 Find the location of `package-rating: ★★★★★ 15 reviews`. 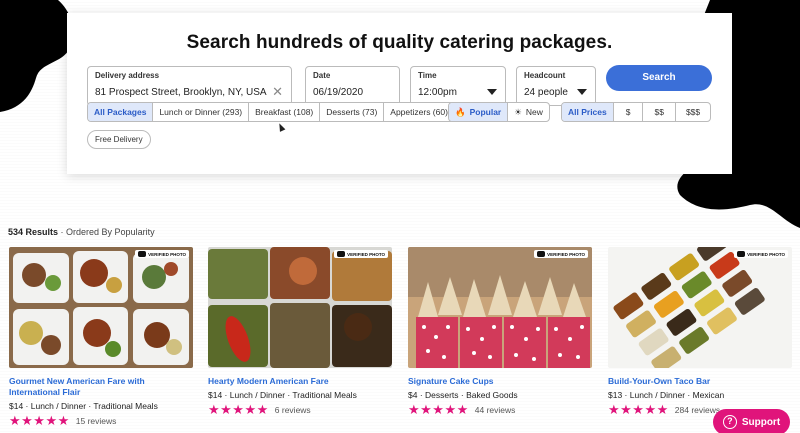

package-rating: ★★★★★ 15 reviews is located at coordinates (101, 420).